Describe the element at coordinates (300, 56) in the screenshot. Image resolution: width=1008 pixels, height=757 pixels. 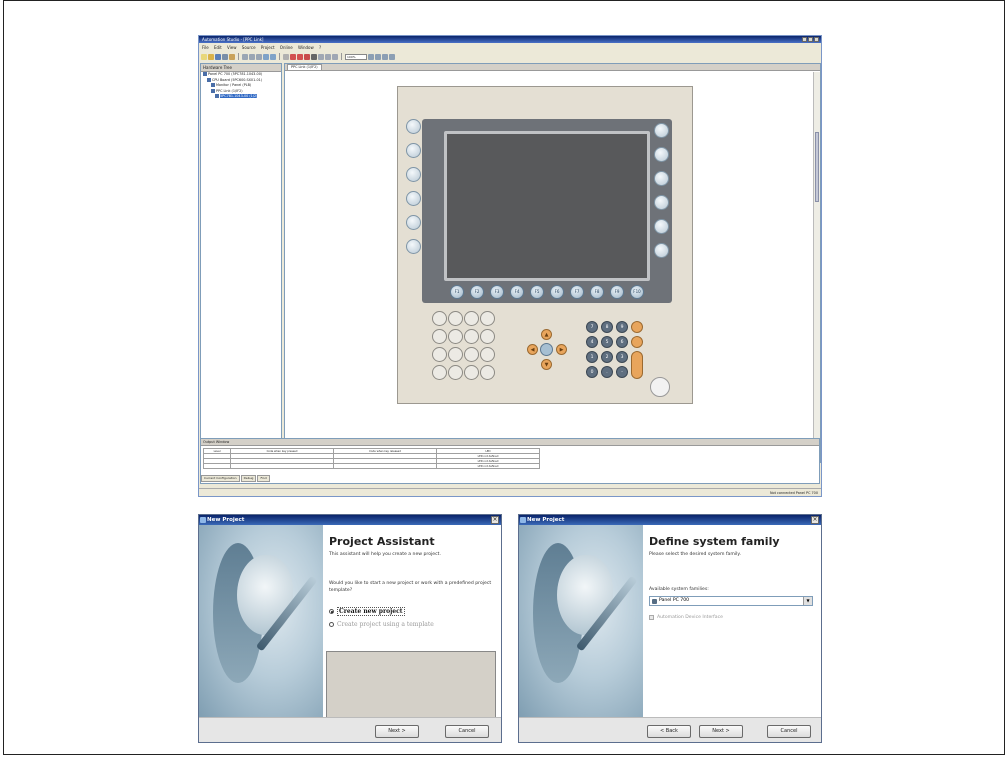
I see `build-icon` at that location.